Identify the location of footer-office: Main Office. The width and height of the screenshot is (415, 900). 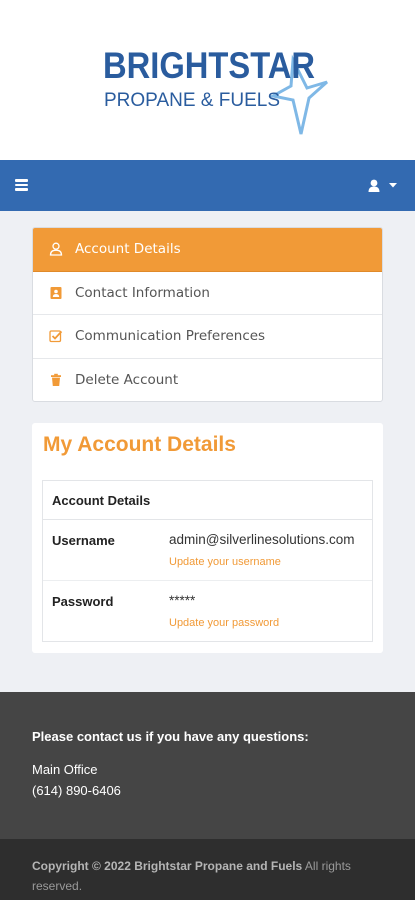
(65, 769).